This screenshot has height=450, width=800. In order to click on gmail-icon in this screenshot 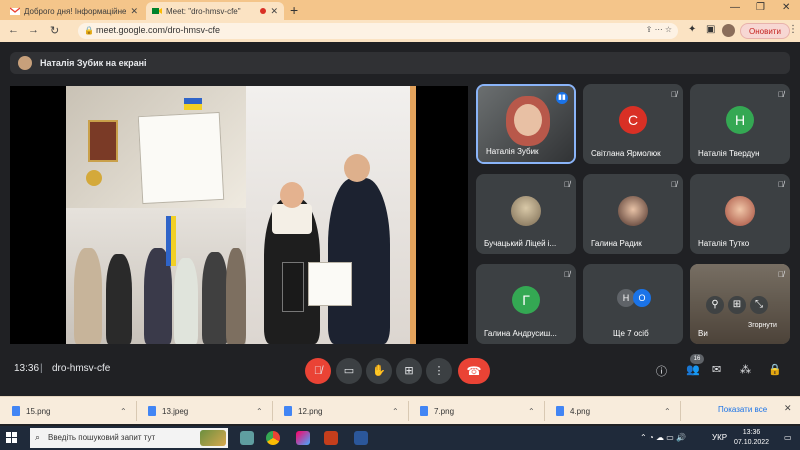, I will do `click(15, 11)`.